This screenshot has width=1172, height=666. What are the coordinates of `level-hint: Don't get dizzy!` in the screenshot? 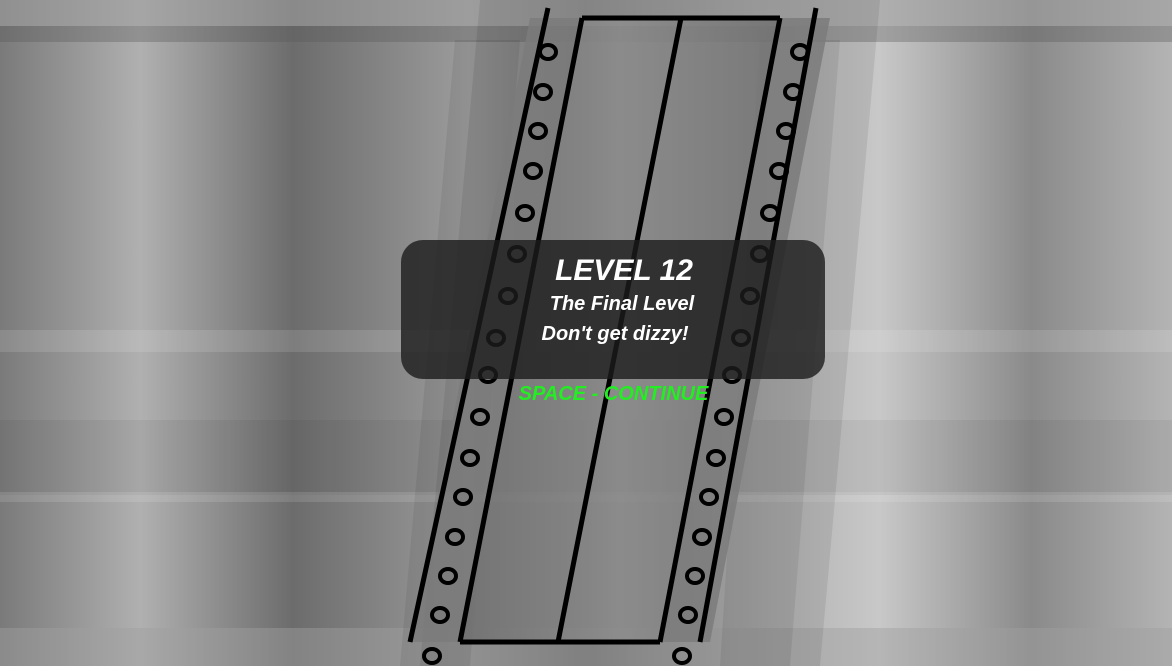 It's located at (615, 334).